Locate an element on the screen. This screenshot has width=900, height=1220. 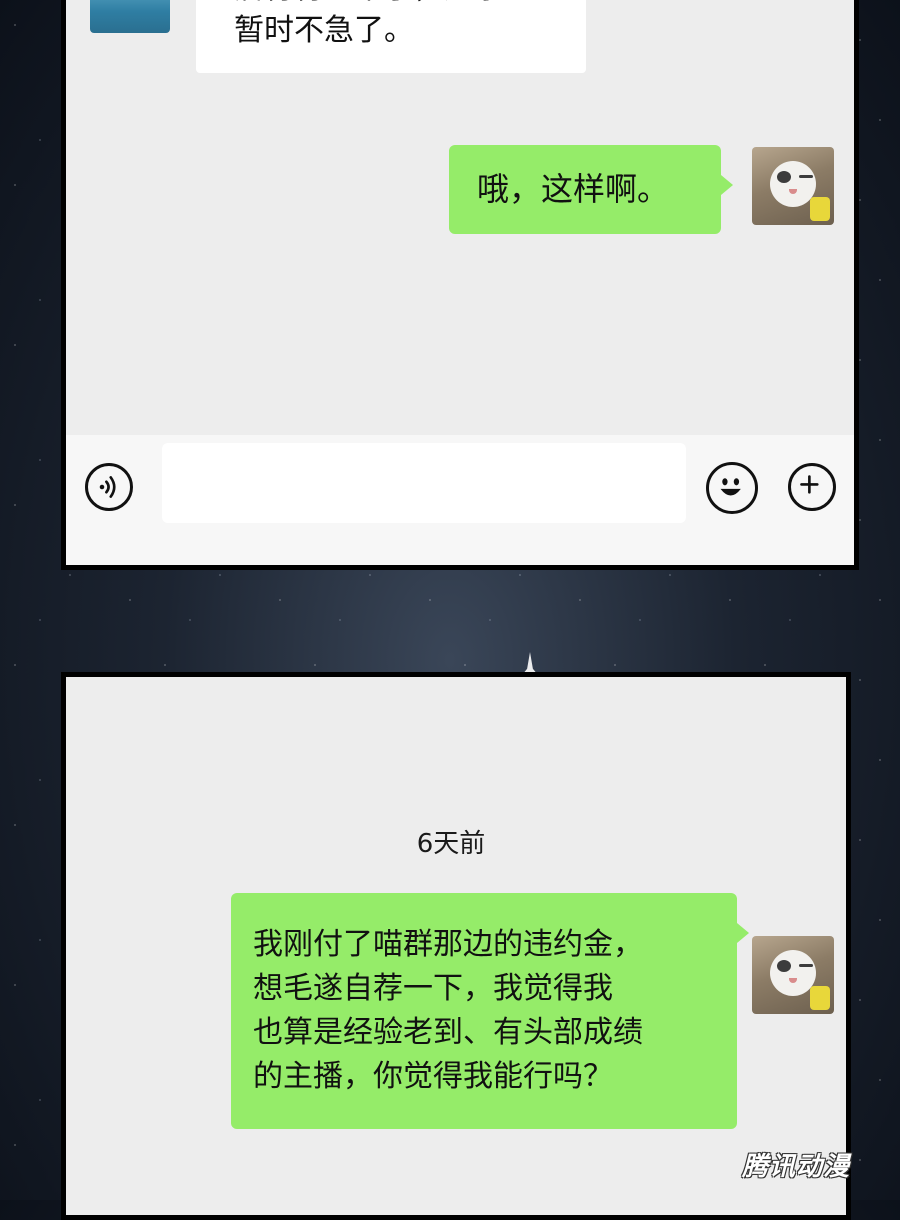
voice-icon is located at coordinates (109, 487).